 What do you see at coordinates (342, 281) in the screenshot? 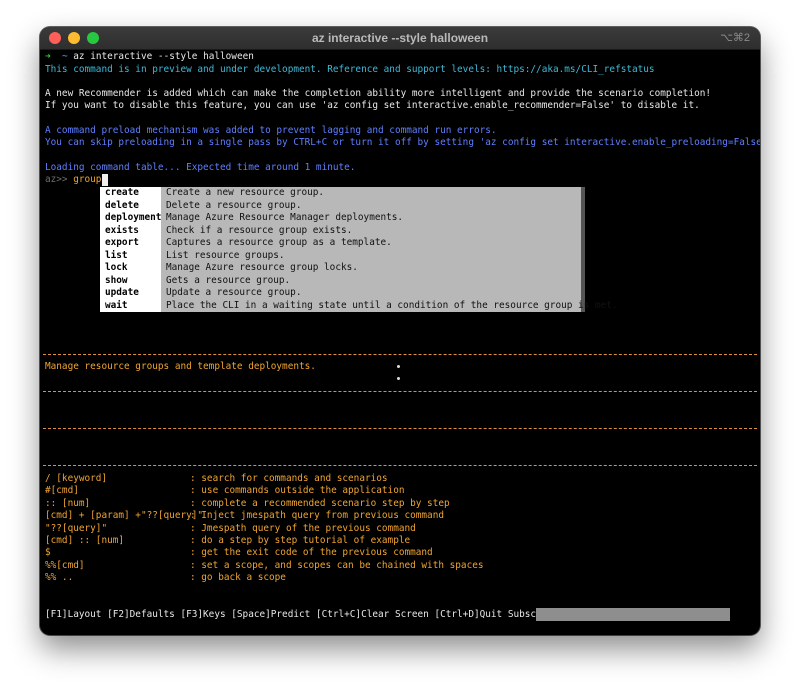
I see `completion-item: show Gets a resource group.` at bounding box center [342, 281].